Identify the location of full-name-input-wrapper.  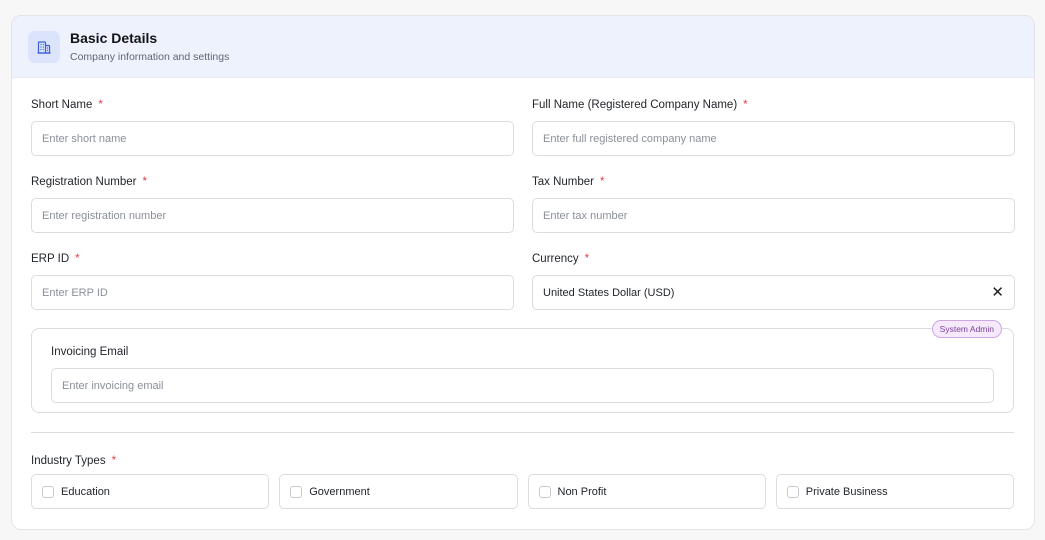
(773, 138).